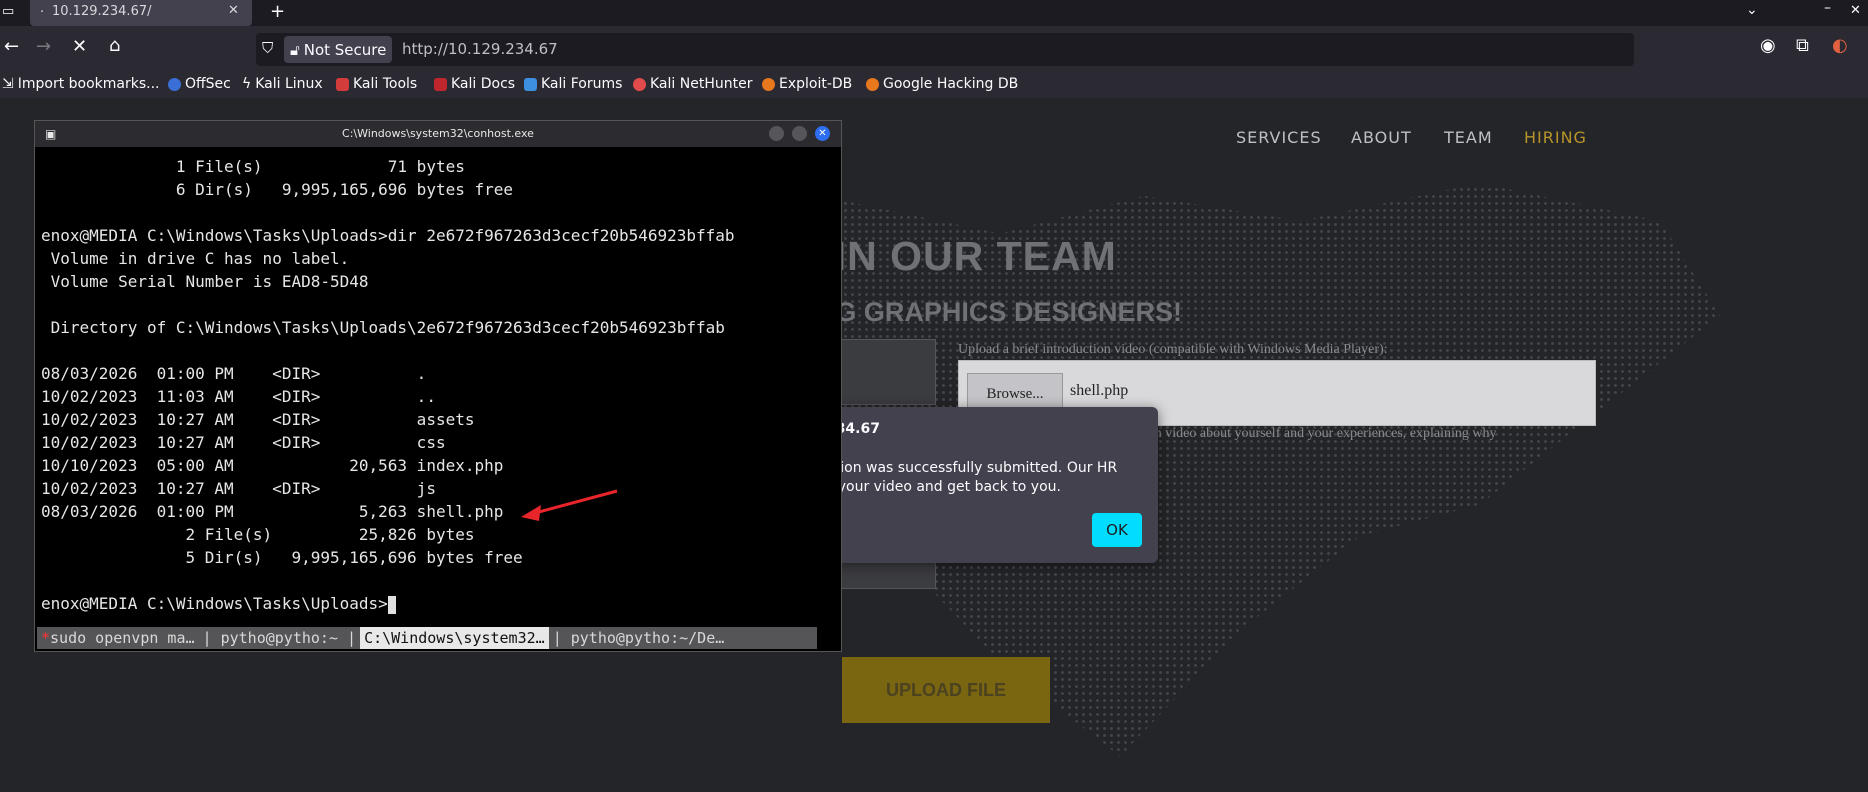 The height and width of the screenshot is (792, 1868). Describe the element at coordinates (822, 133) in the screenshot. I see `conhost-close-icon: ✕` at that location.